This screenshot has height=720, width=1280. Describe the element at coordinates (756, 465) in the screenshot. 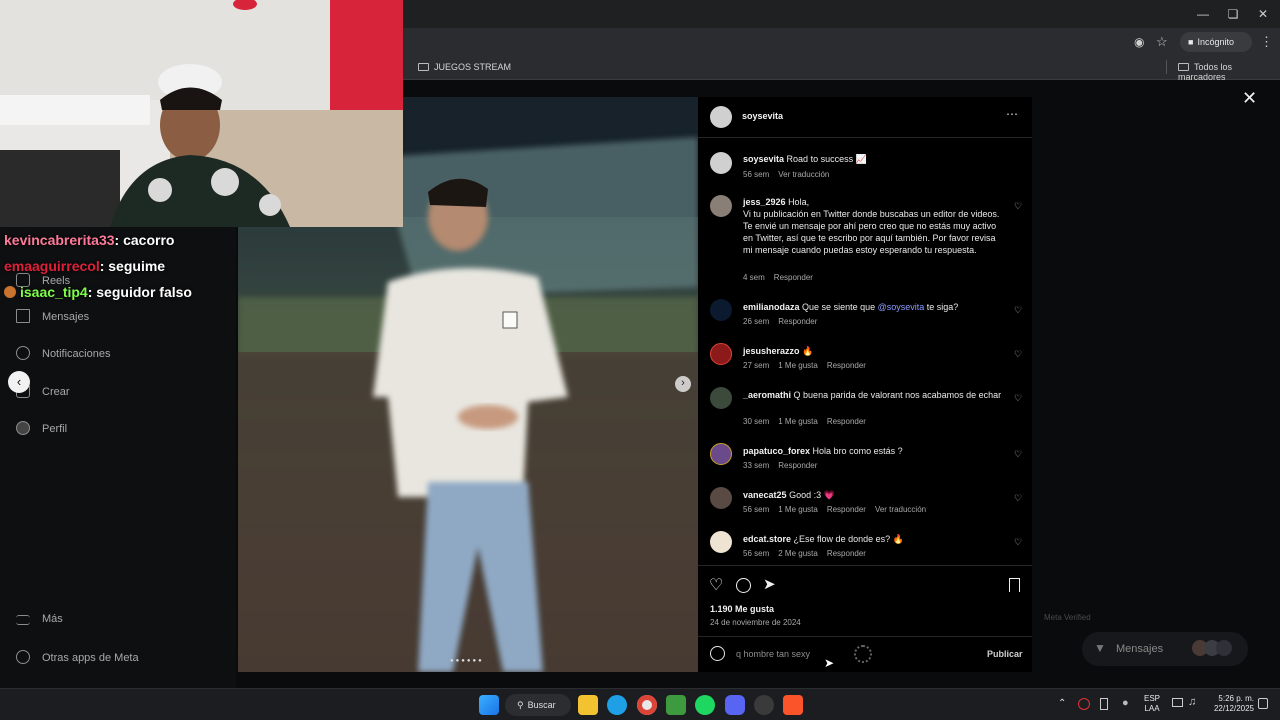

I see `comment-age: 33 sem` at that location.